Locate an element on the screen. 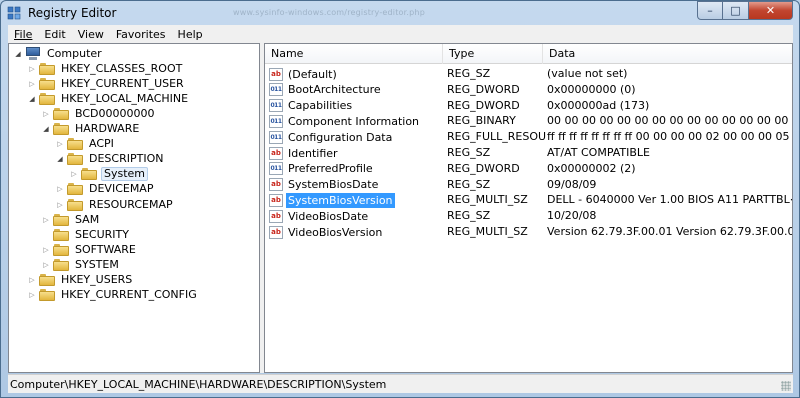 The height and width of the screenshot is (398, 800). tree-node: ▷ System is located at coordinates (109, 174).